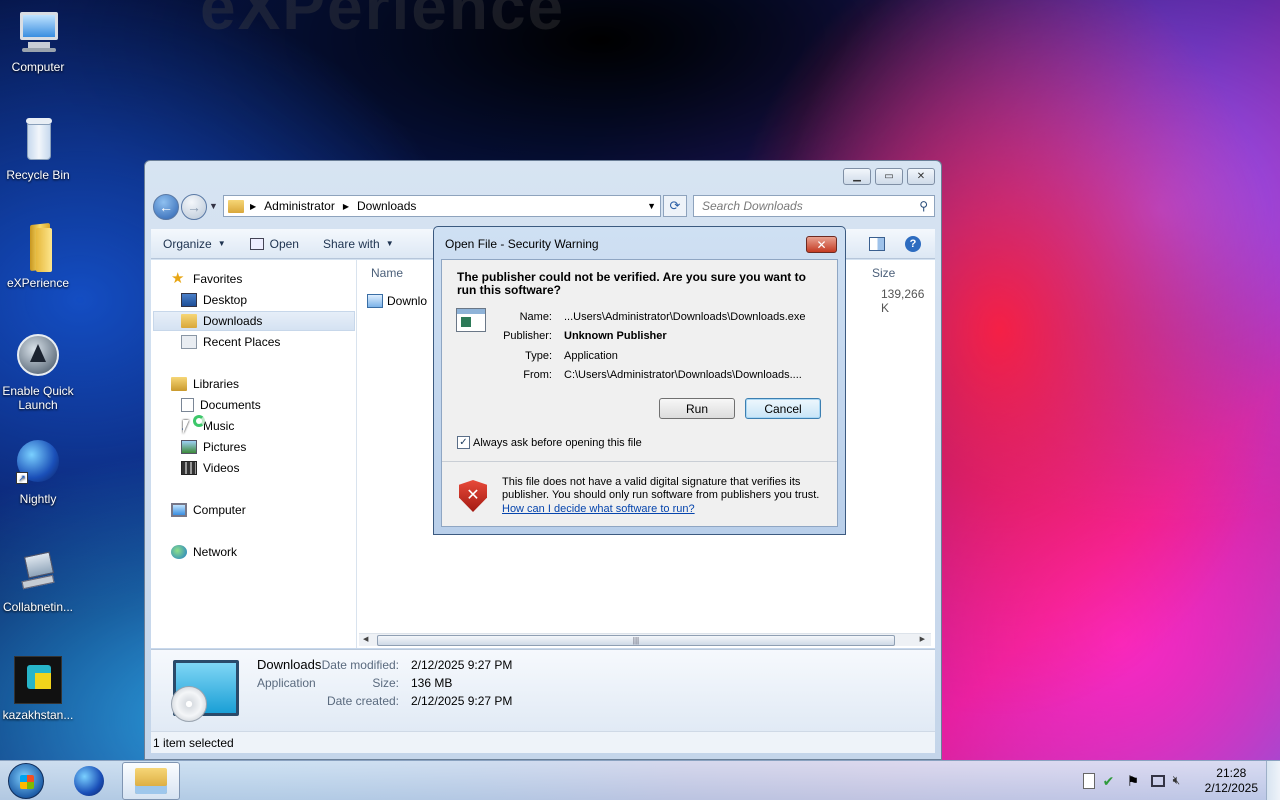  I want to click on type-value: Application, so click(591, 356).